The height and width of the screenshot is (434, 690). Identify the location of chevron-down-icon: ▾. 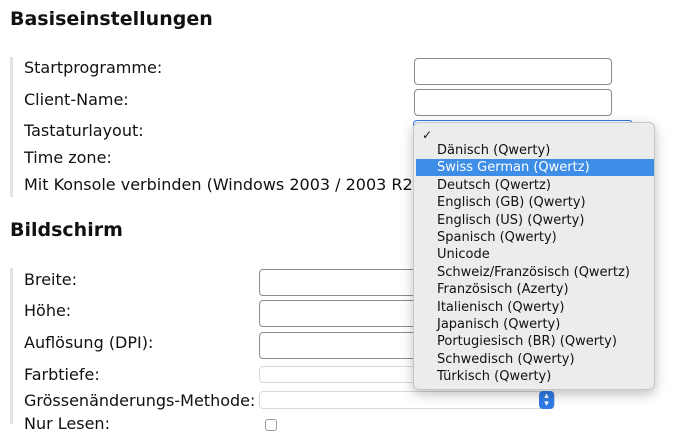
(546, 404).